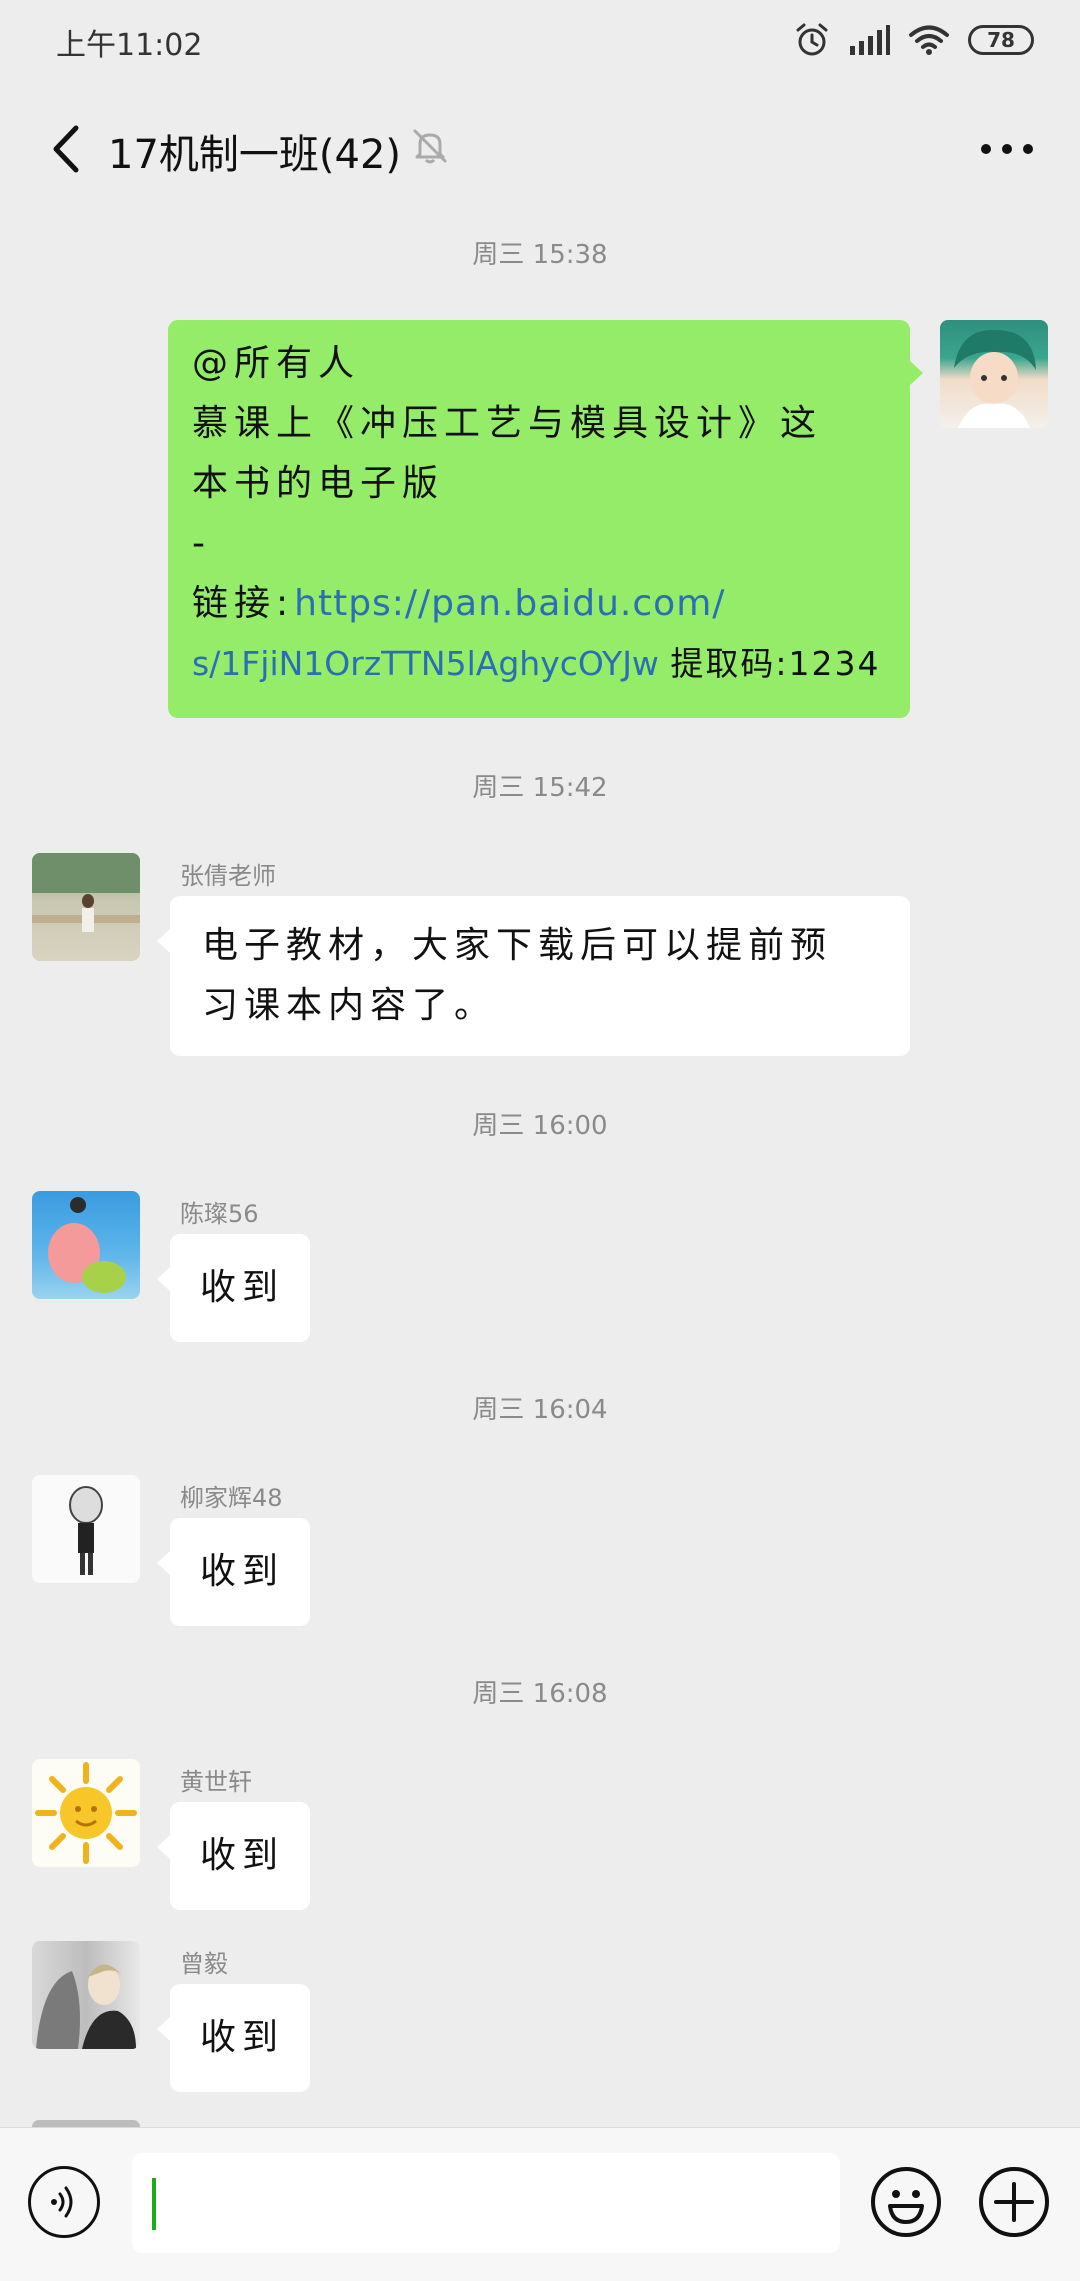  What do you see at coordinates (775, 663) in the screenshot?
I see `extraction-code: 提取码:1234` at bounding box center [775, 663].